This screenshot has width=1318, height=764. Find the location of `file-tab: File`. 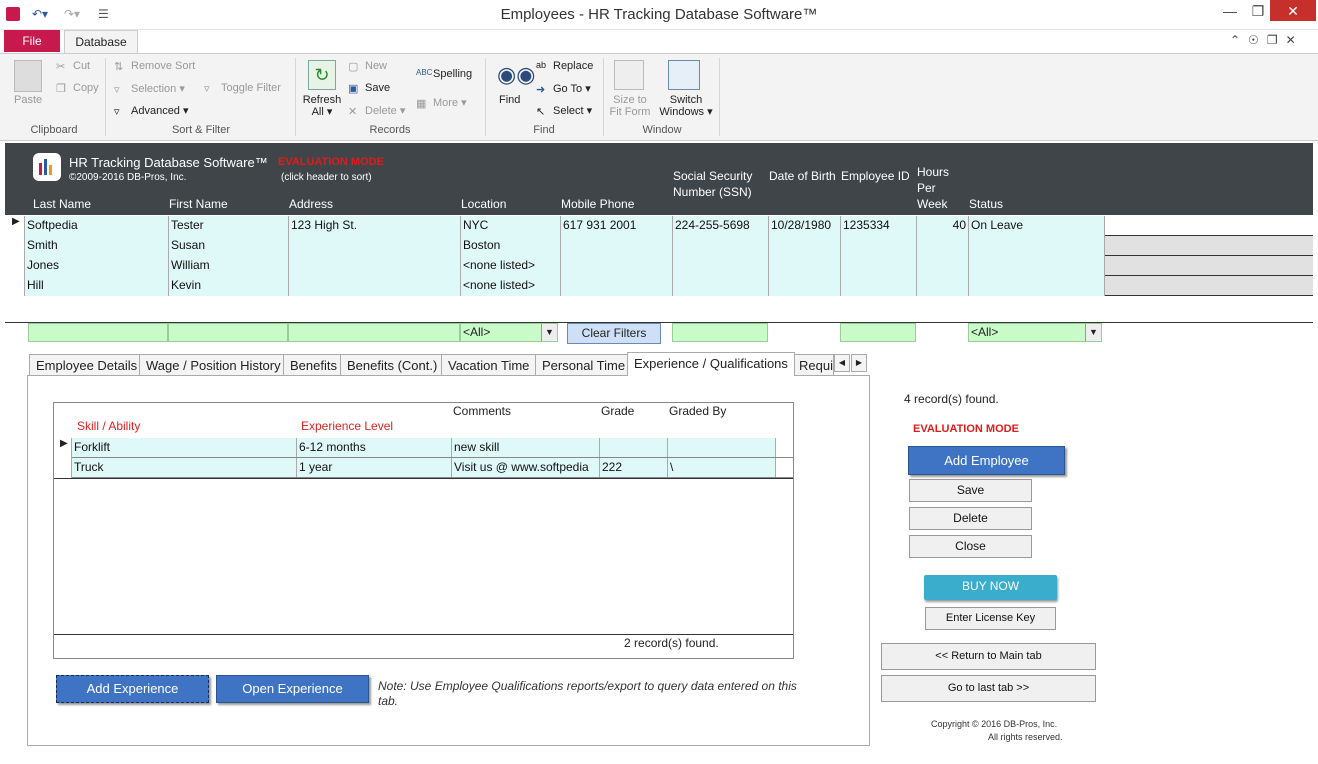

file-tab: File is located at coordinates (32, 41).